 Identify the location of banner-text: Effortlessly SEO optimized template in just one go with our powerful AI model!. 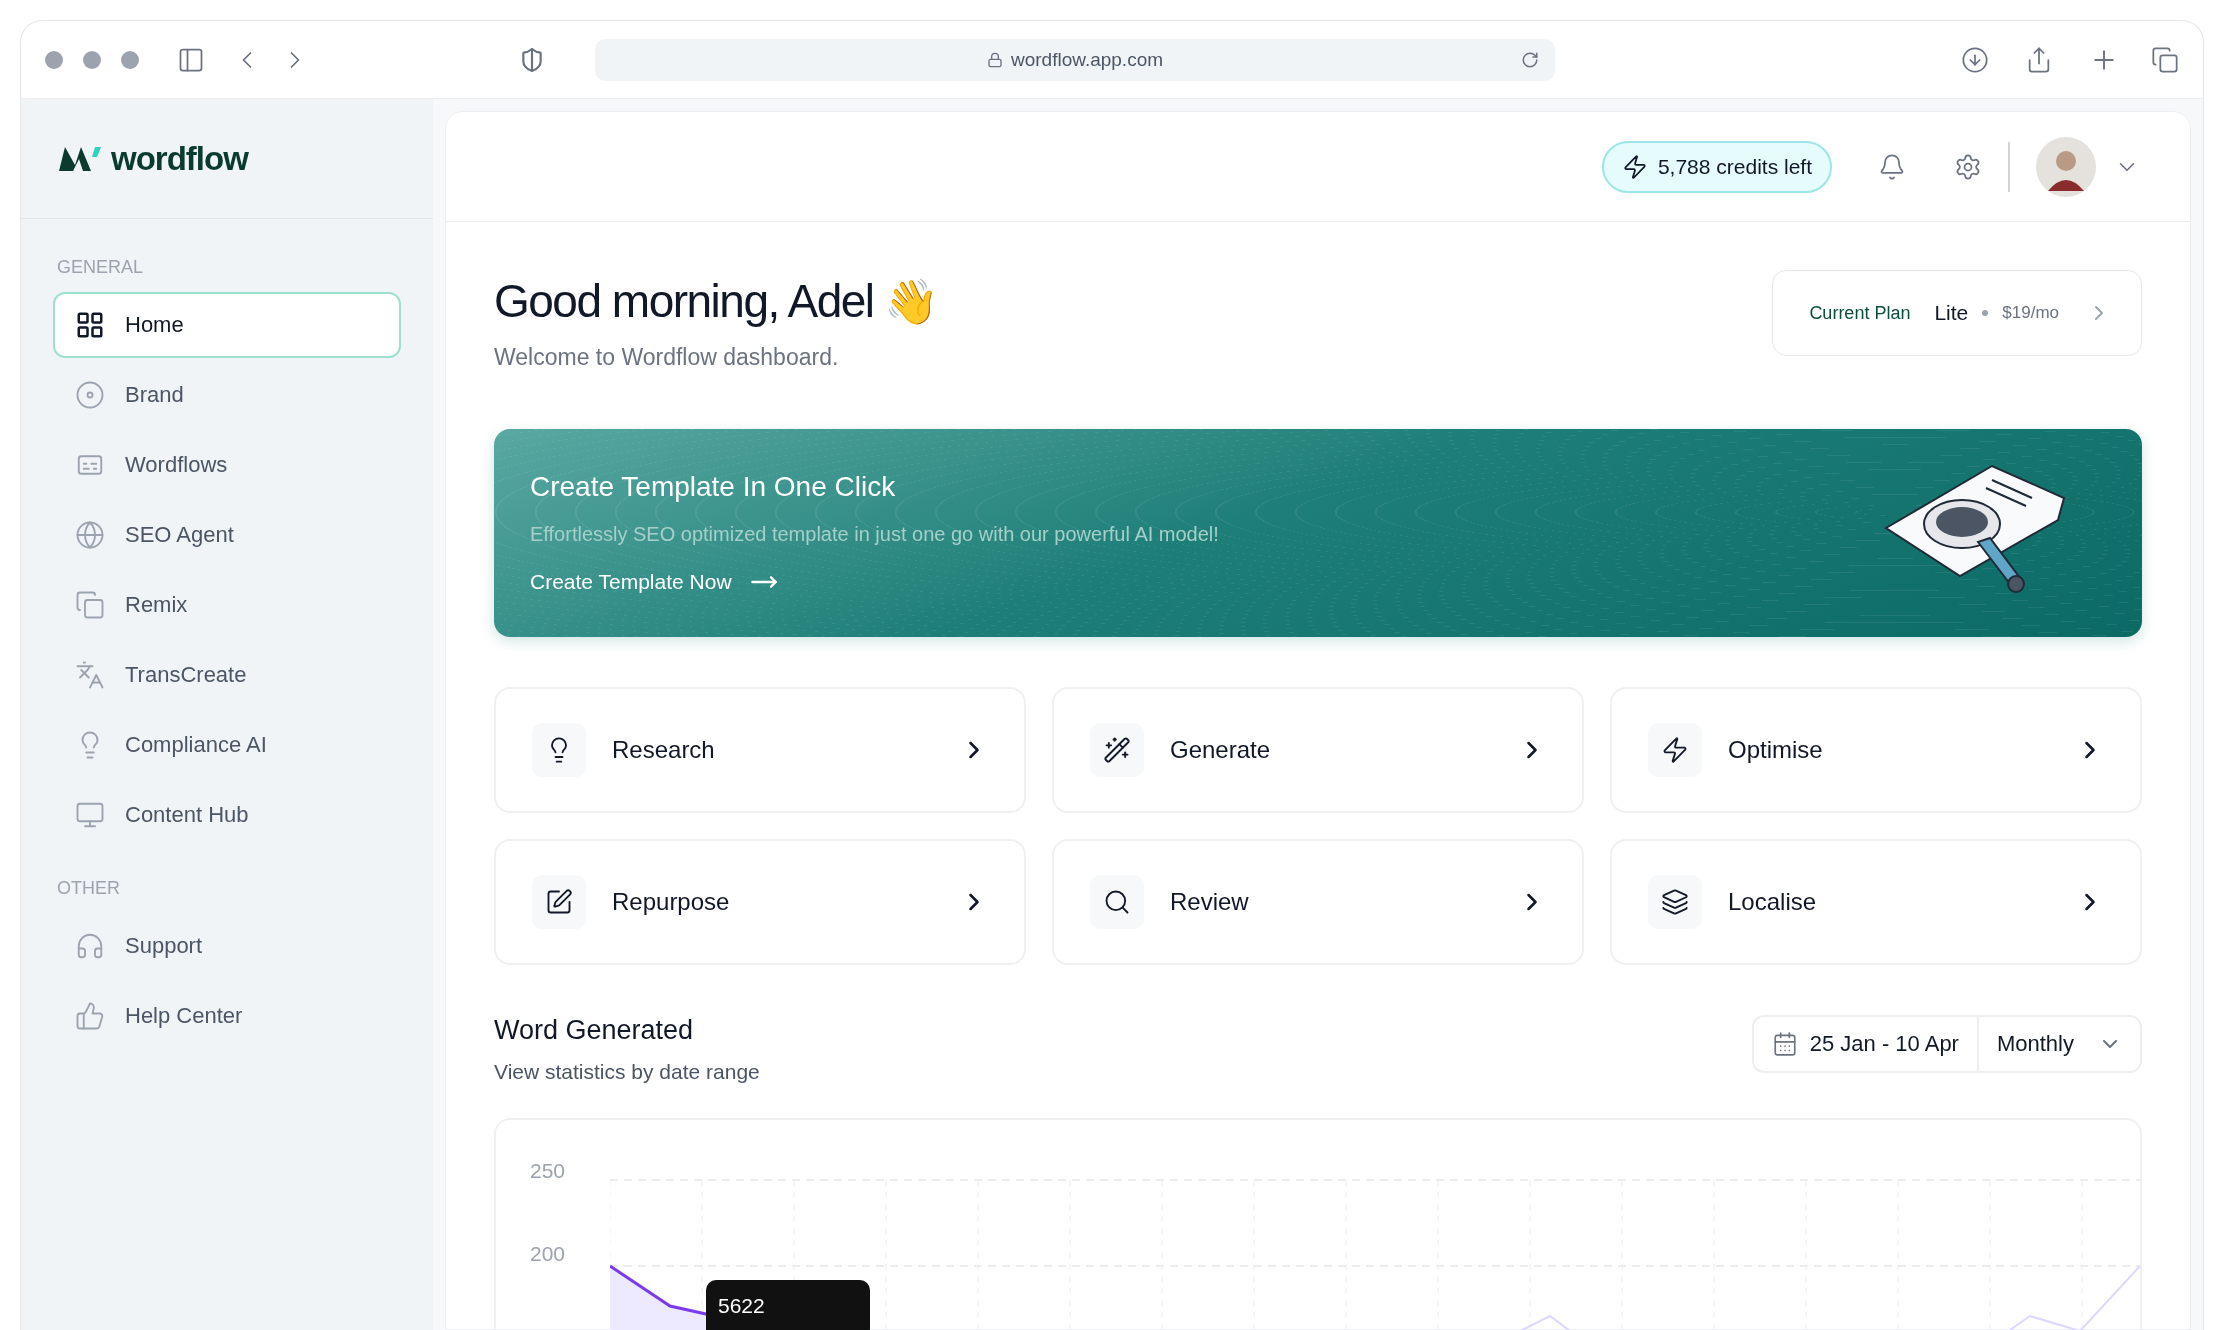
(874, 534).